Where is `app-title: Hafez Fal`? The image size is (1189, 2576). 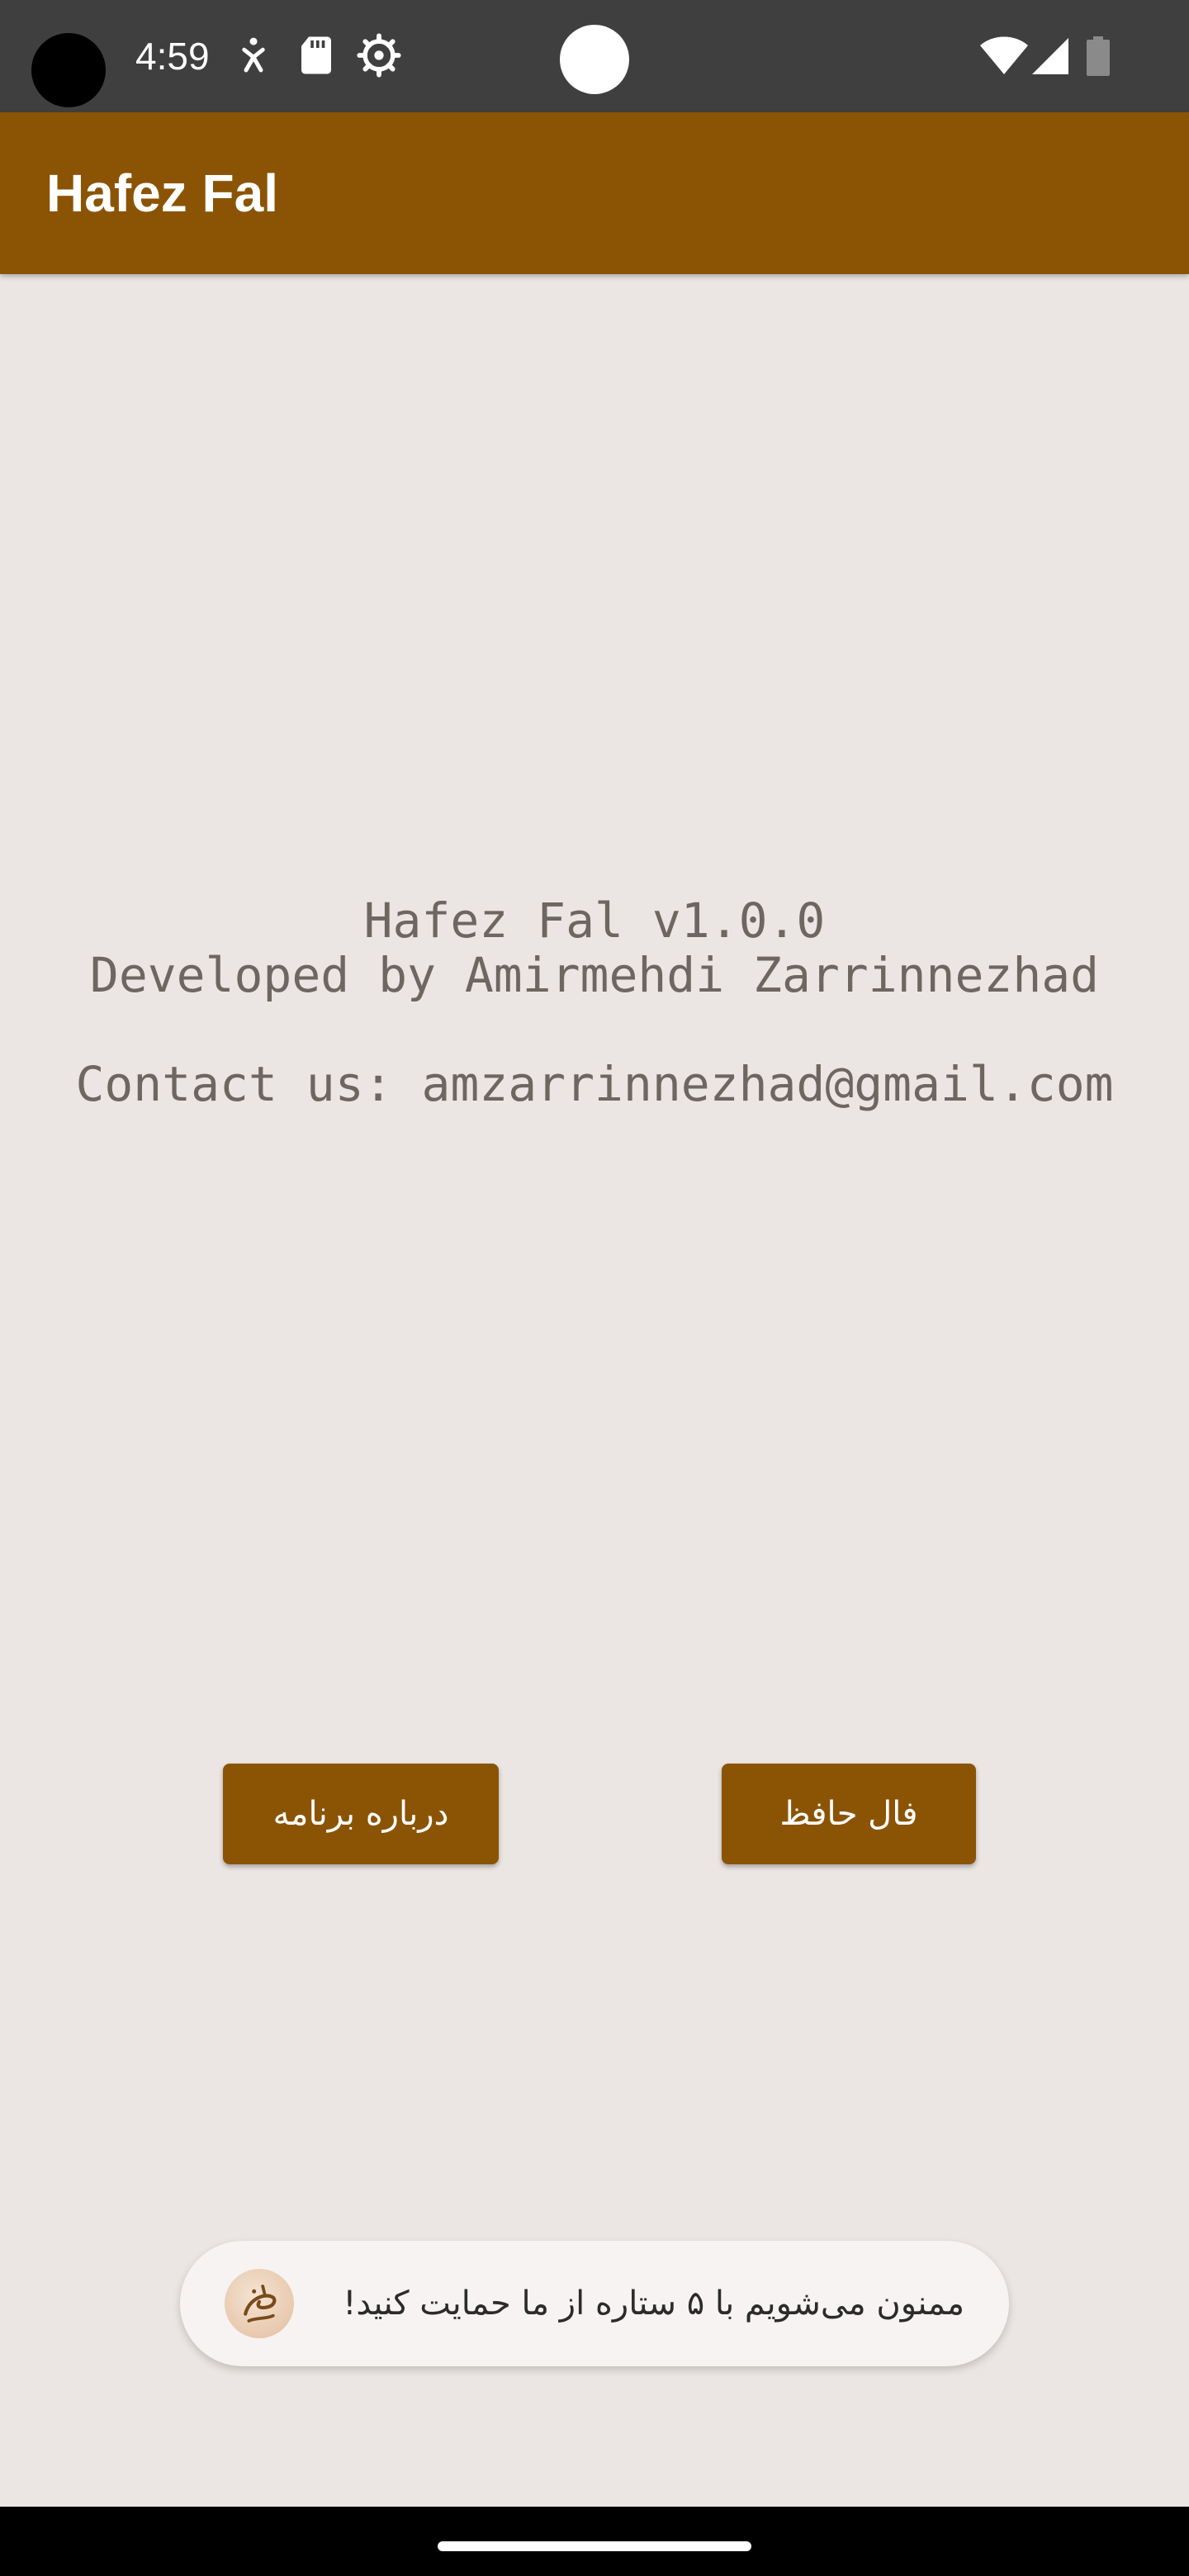
app-title: Hafez Fal is located at coordinates (162, 193).